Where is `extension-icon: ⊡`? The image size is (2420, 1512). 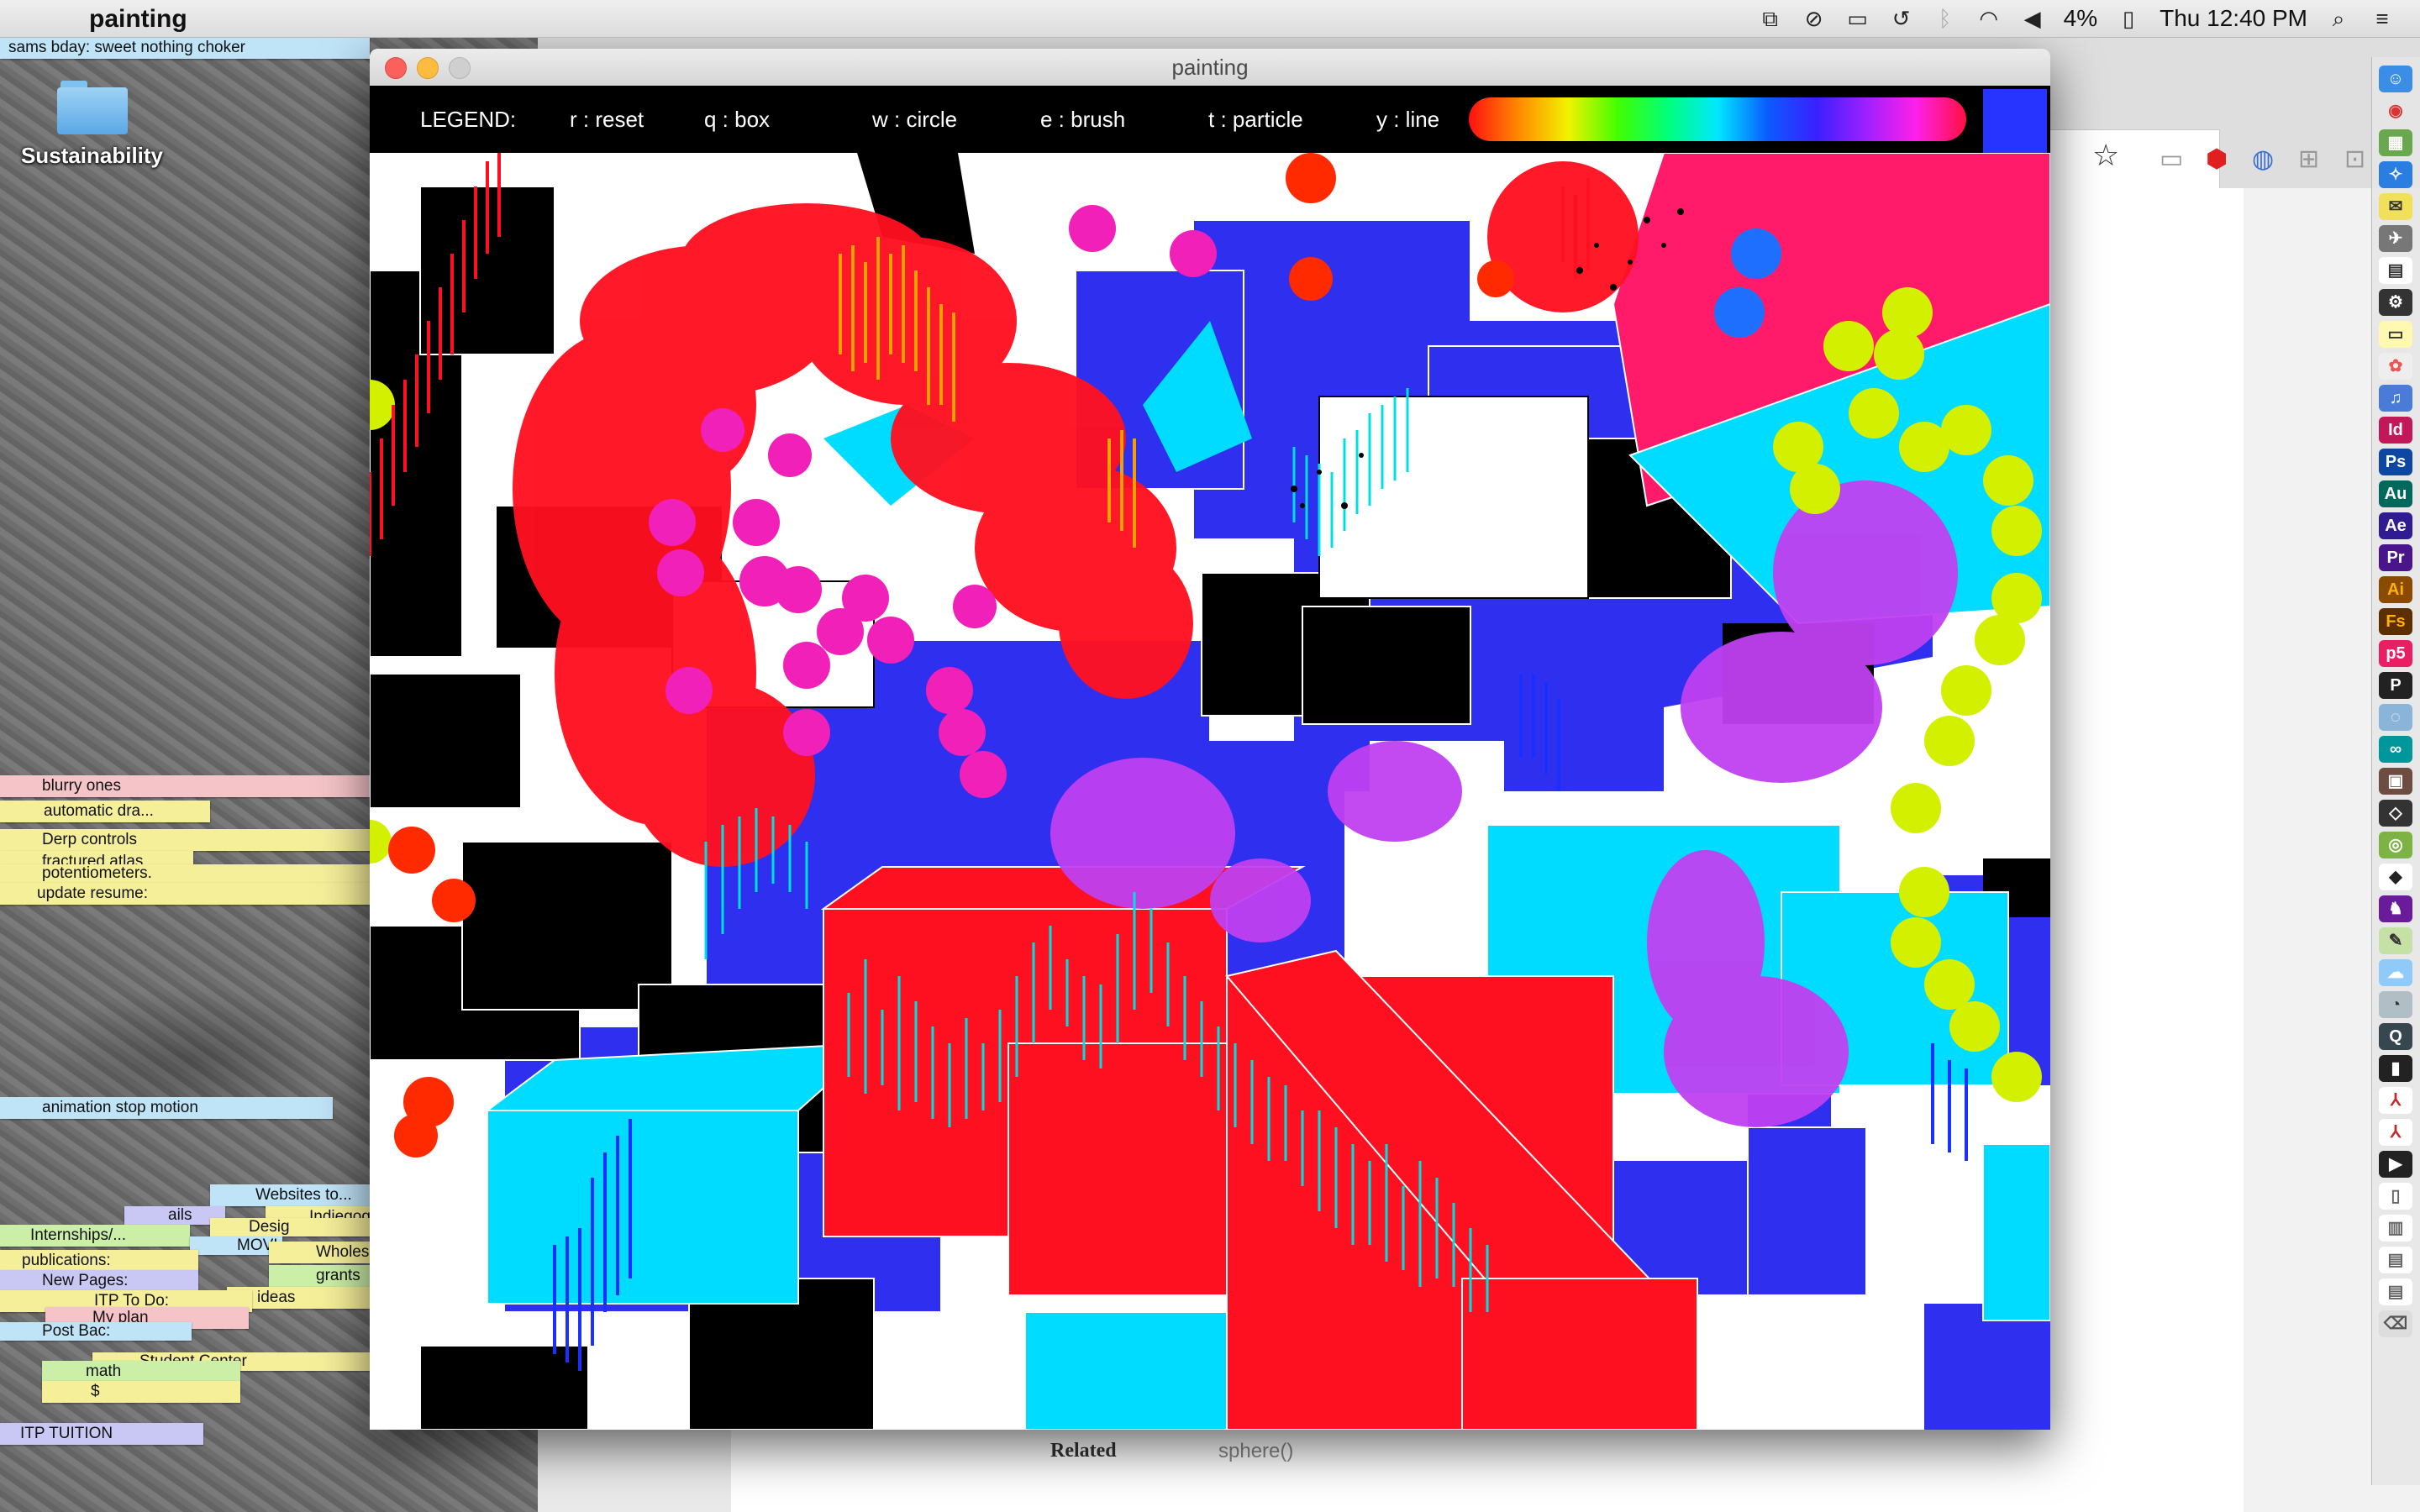
extension-icon: ⊡ is located at coordinates (2354, 159).